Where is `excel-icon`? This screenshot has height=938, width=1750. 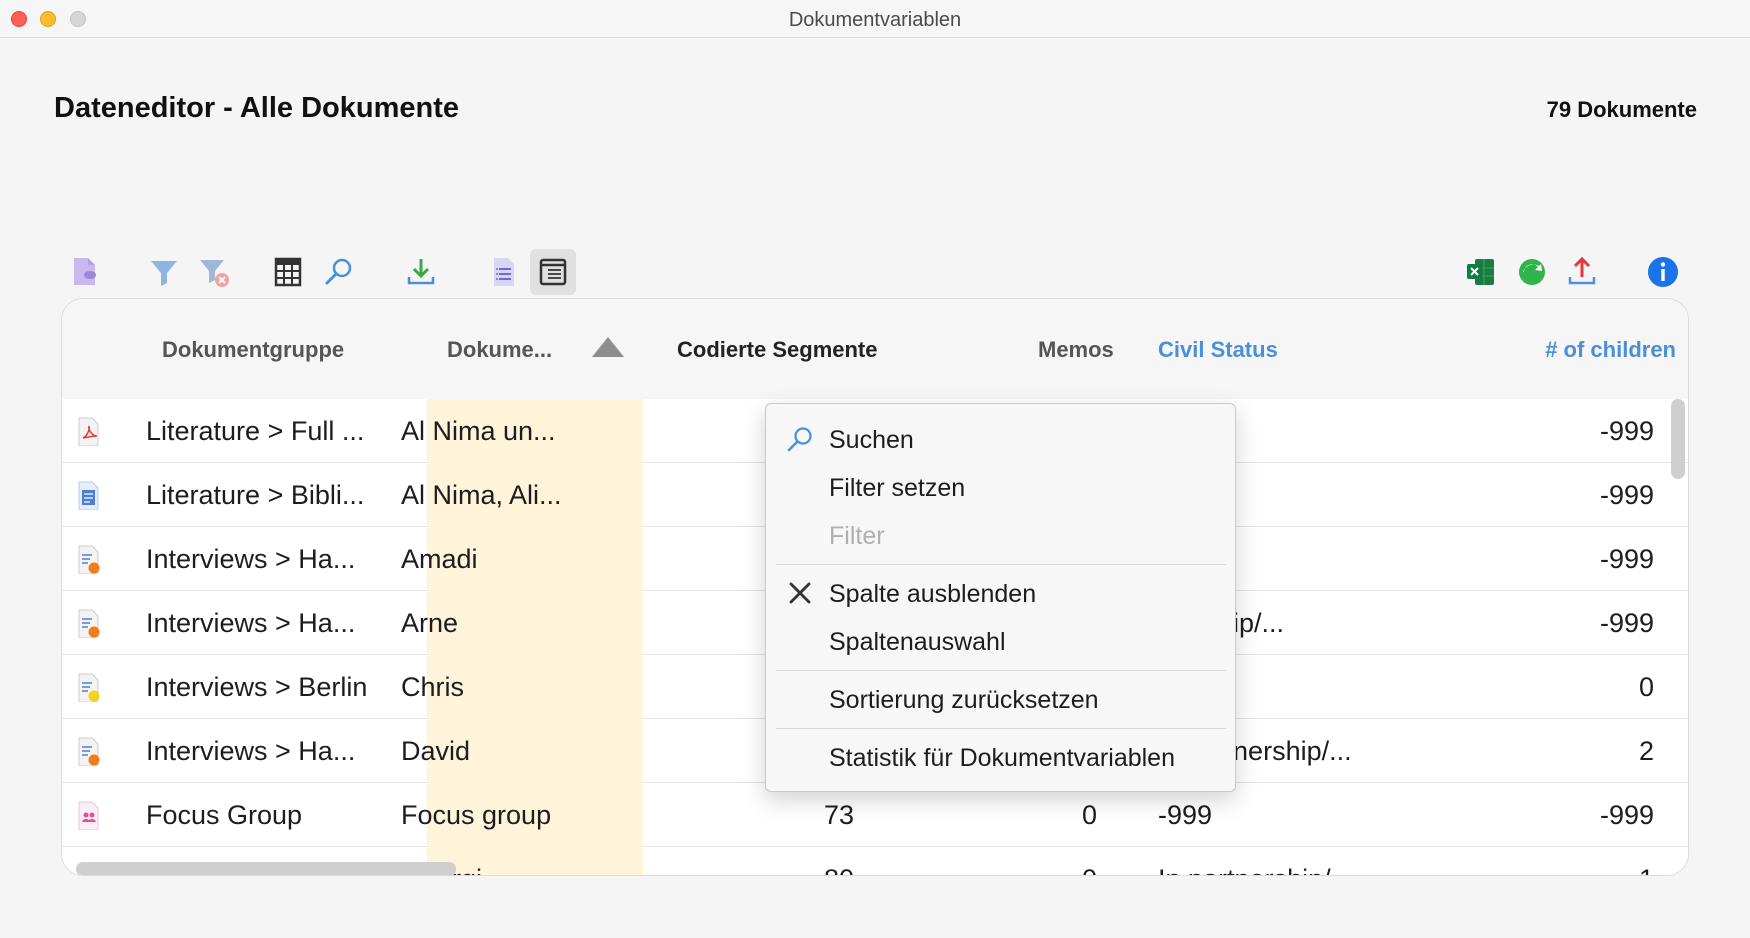 excel-icon is located at coordinates (1480, 272).